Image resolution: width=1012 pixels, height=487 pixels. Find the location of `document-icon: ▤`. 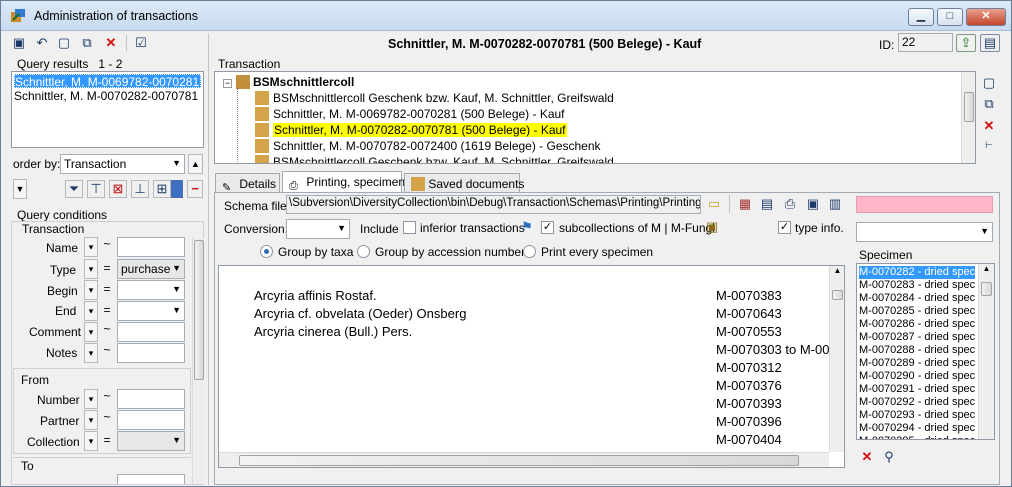

document-icon: ▤ is located at coordinates (767, 204).